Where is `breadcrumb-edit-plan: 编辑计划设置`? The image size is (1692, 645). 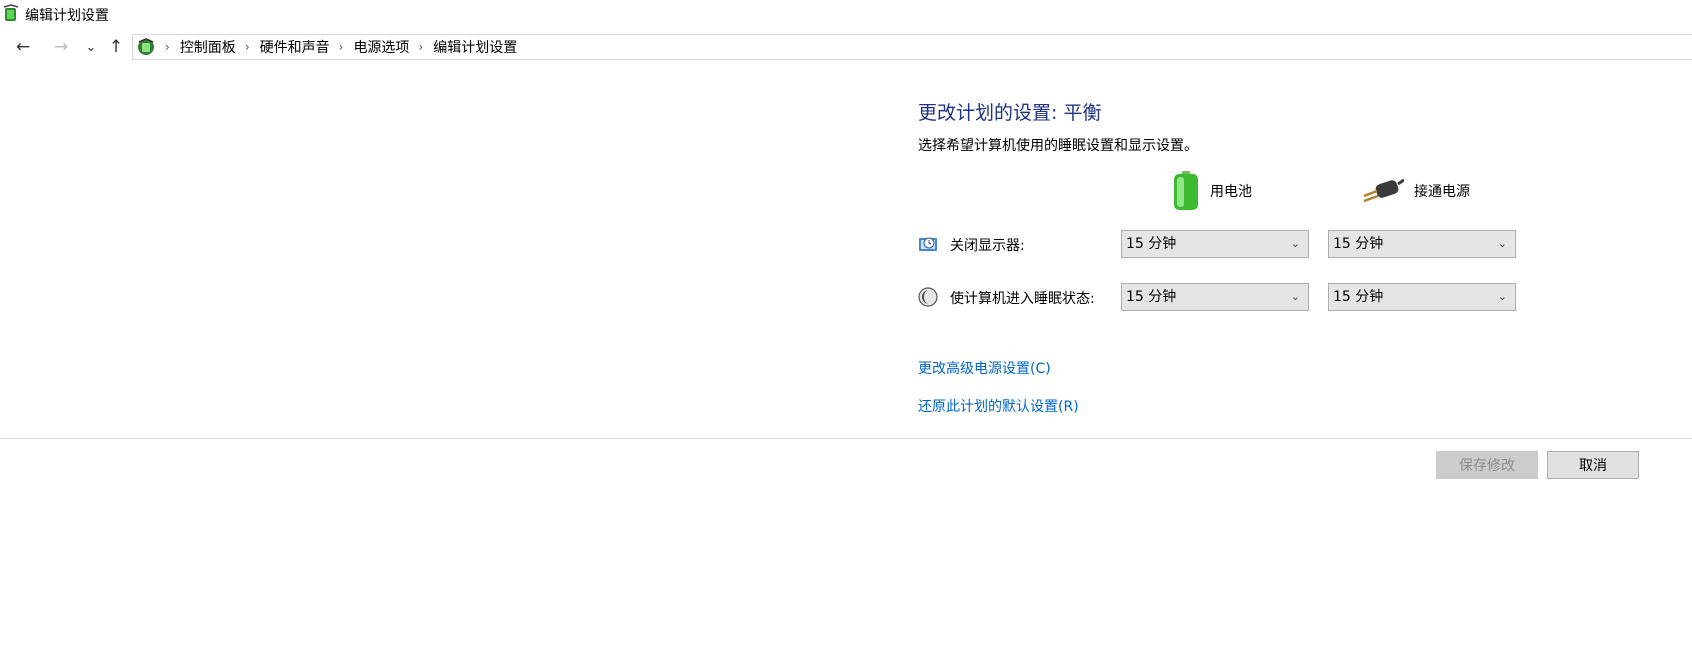 breadcrumb-edit-plan: 编辑计划设置 is located at coordinates (475, 47).